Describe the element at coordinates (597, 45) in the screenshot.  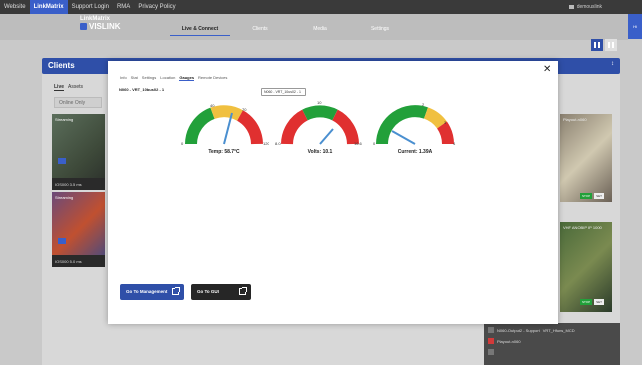
I see `grid-layout-icon` at that location.